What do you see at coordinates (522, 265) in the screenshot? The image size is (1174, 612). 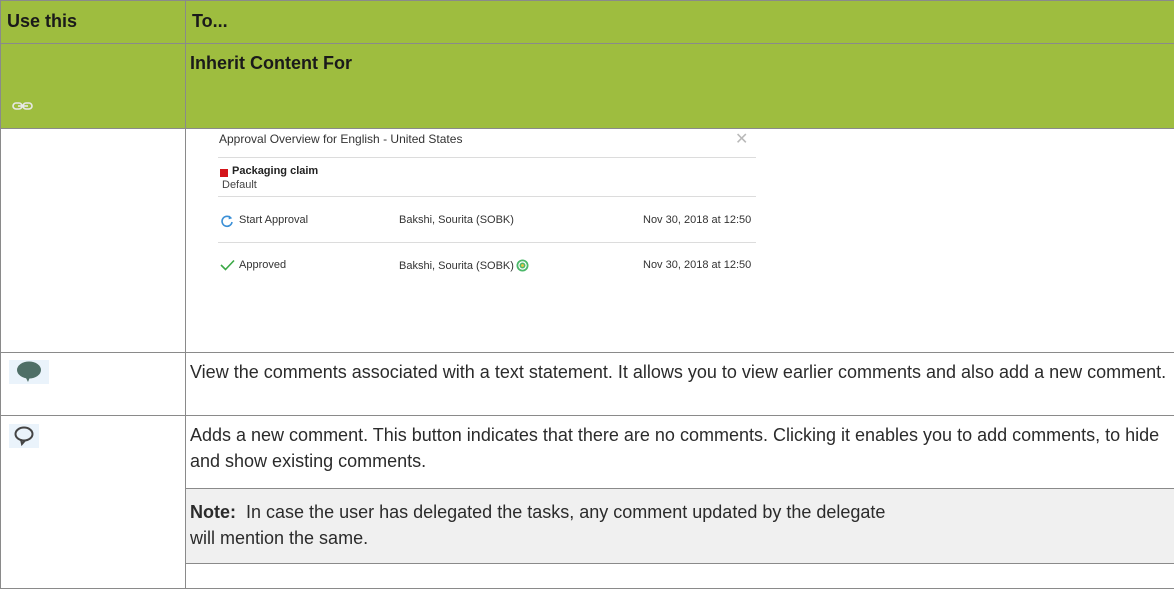 I see `approved-badge-icon` at bounding box center [522, 265].